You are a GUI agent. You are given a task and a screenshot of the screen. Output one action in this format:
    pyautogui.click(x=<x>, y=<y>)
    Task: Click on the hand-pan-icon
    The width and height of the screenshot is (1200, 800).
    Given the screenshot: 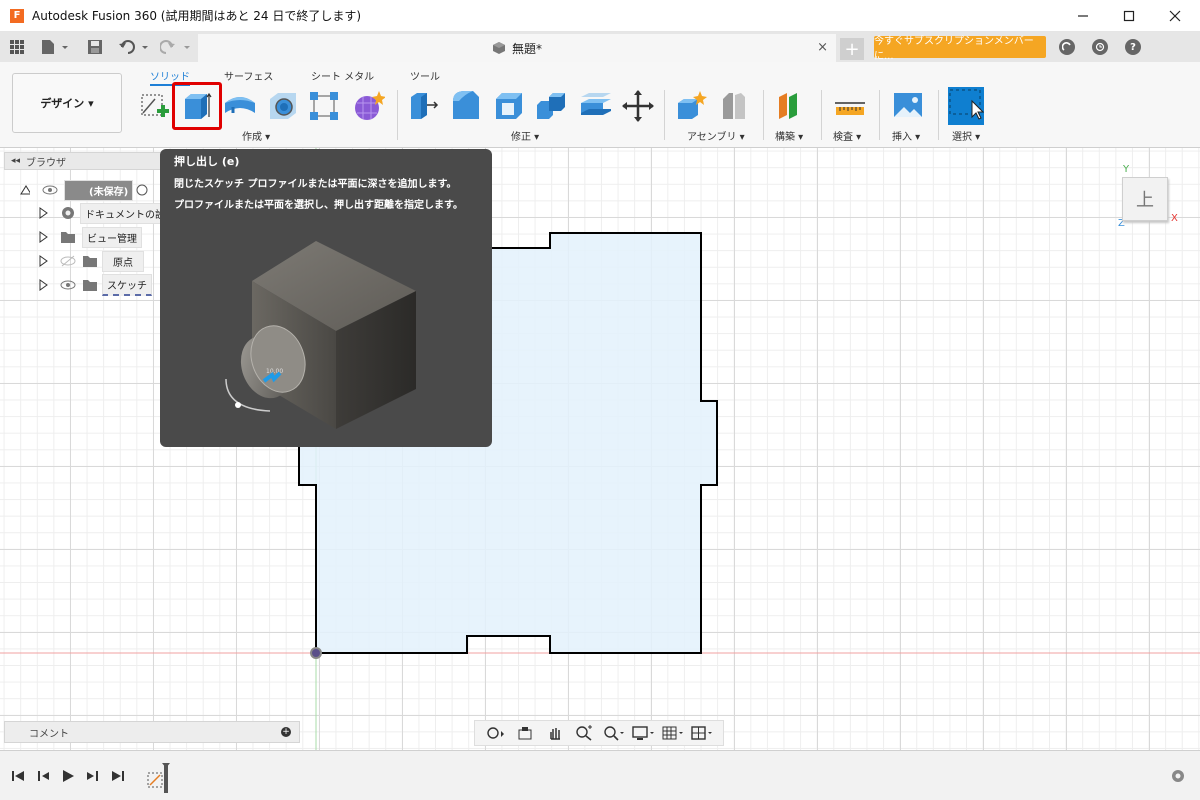 What is the action you would take?
    pyautogui.click(x=555, y=734)
    